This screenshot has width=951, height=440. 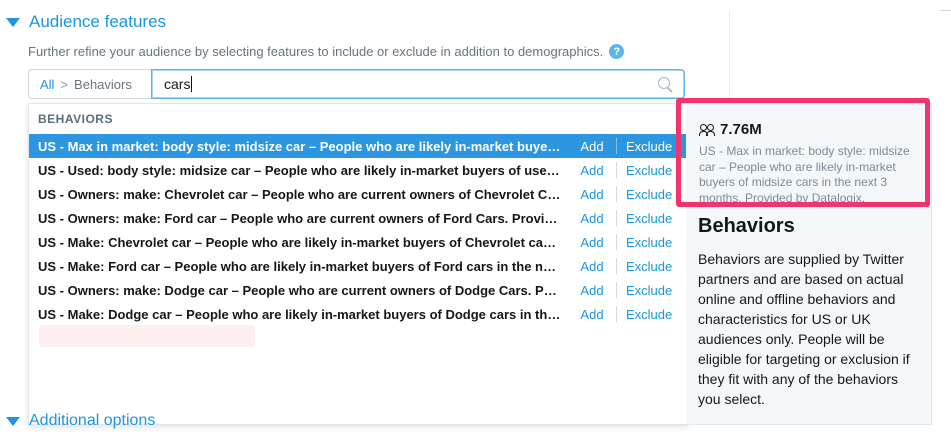 I want to click on search-input: cars, so click(x=418, y=84).